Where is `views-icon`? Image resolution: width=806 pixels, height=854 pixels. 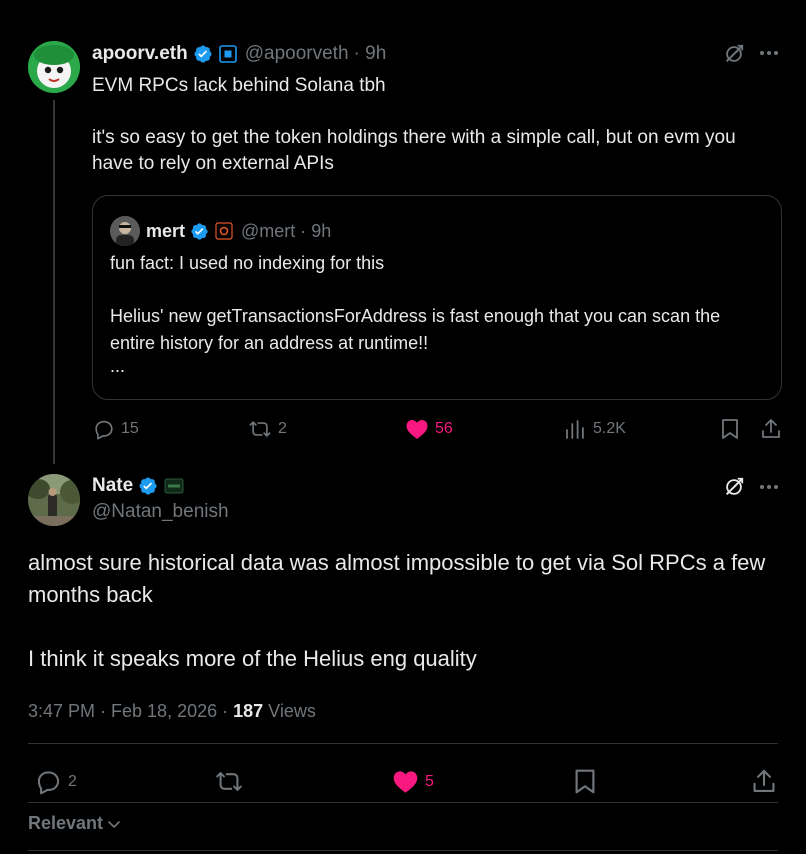
views-icon is located at coordinates (576, 429).